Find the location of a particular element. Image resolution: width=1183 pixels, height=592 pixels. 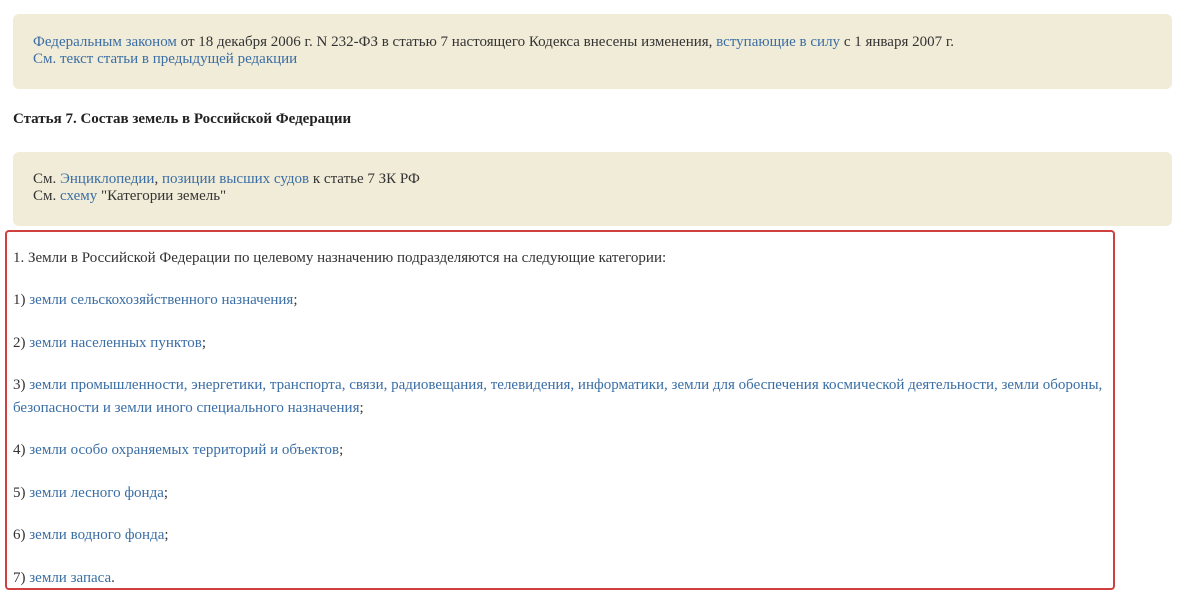

previous-edition-link: См. текст статьи в предыдущей редакции is located at coordinates (165, 59).